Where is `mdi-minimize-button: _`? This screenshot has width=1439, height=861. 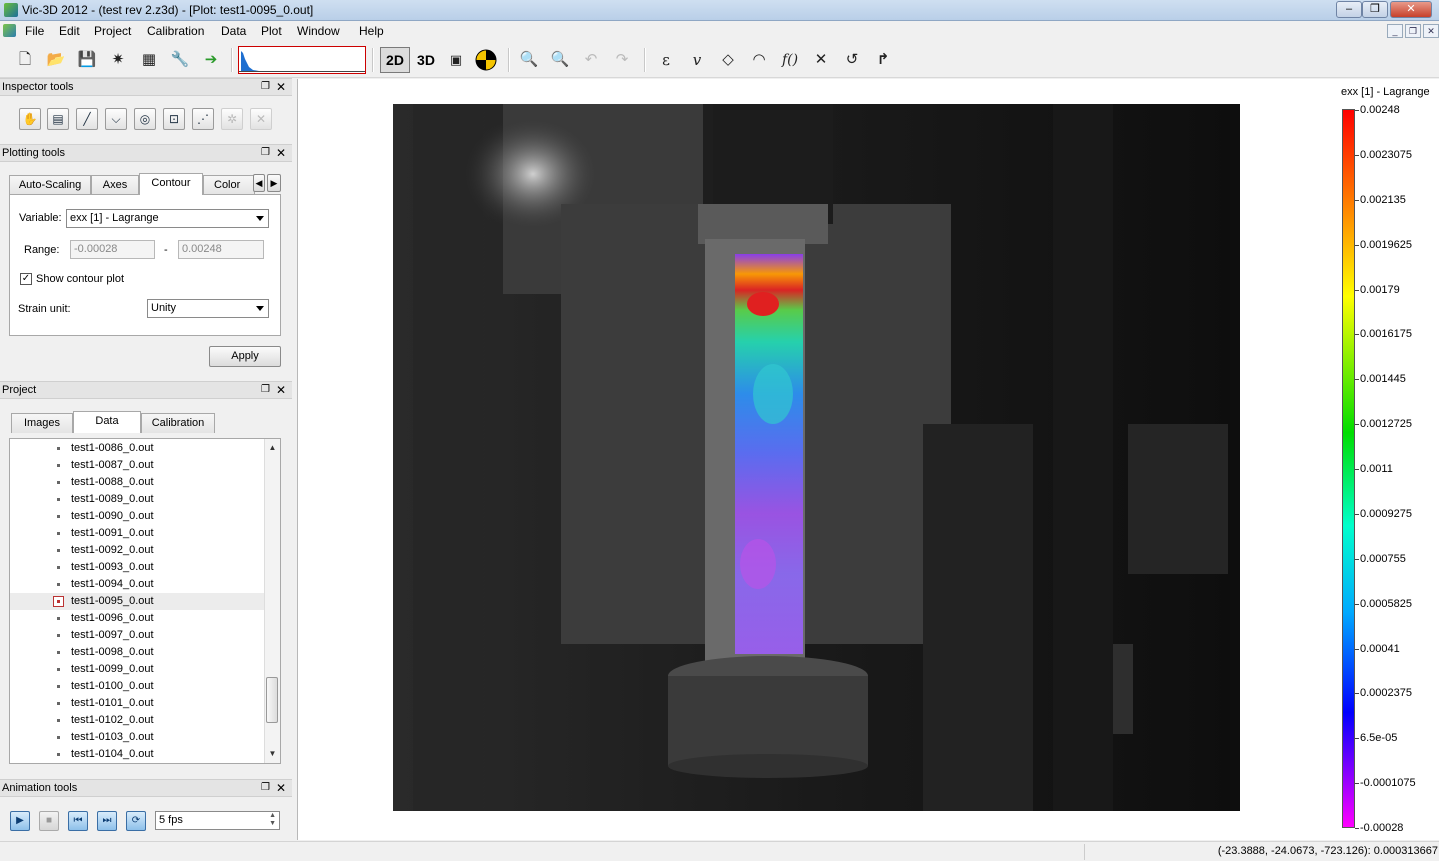 mdi-minimize-button: _ is located at coordinates (1395, 31).